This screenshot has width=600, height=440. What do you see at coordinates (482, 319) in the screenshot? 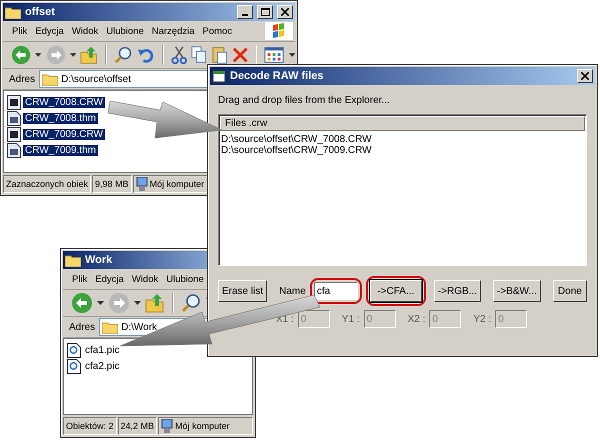
I see `coordinate-label: Y2 :` at bounding box center [482, 319].